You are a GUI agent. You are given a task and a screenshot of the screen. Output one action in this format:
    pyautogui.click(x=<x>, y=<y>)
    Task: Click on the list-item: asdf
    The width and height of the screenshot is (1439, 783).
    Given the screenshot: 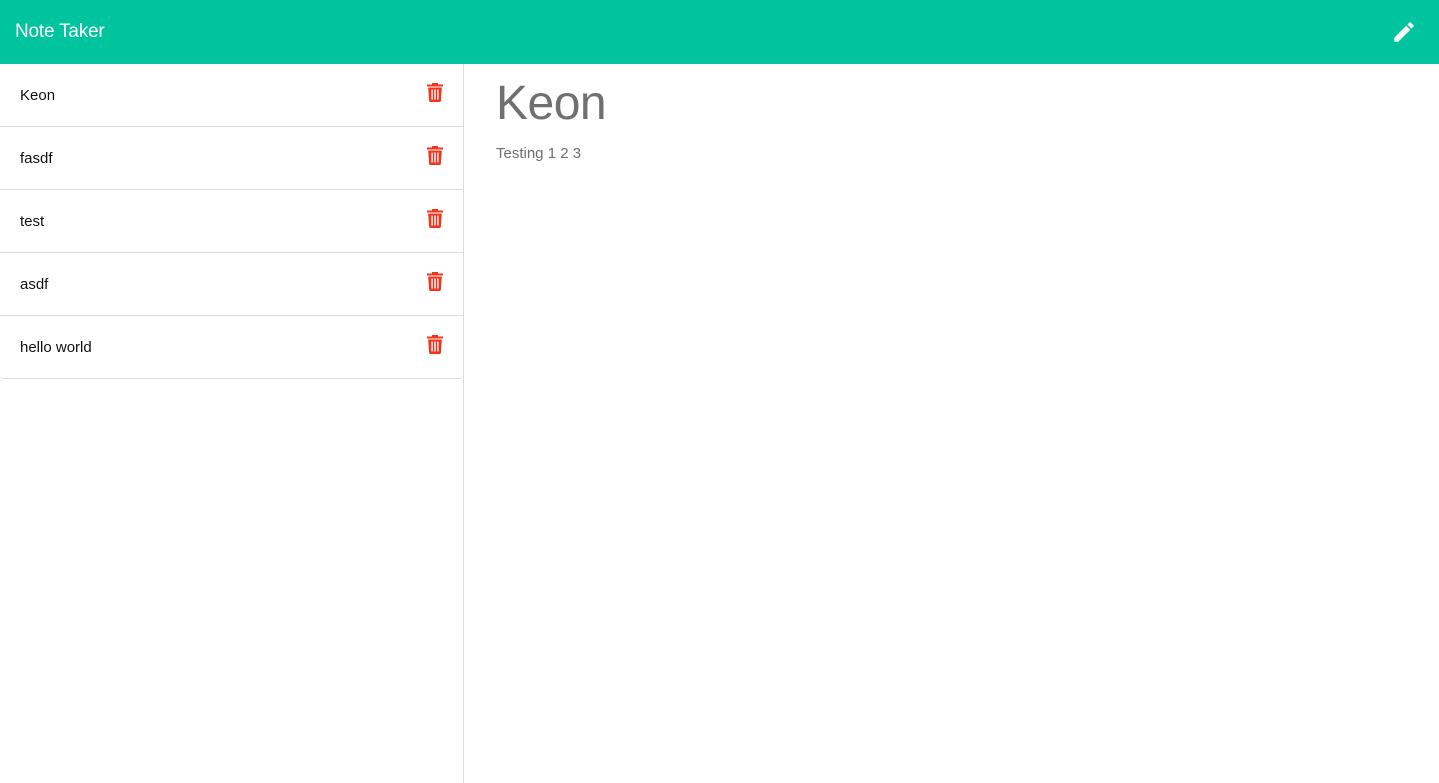 What is the action you would take?
    pyautogui.click(x=231, y=284)
    